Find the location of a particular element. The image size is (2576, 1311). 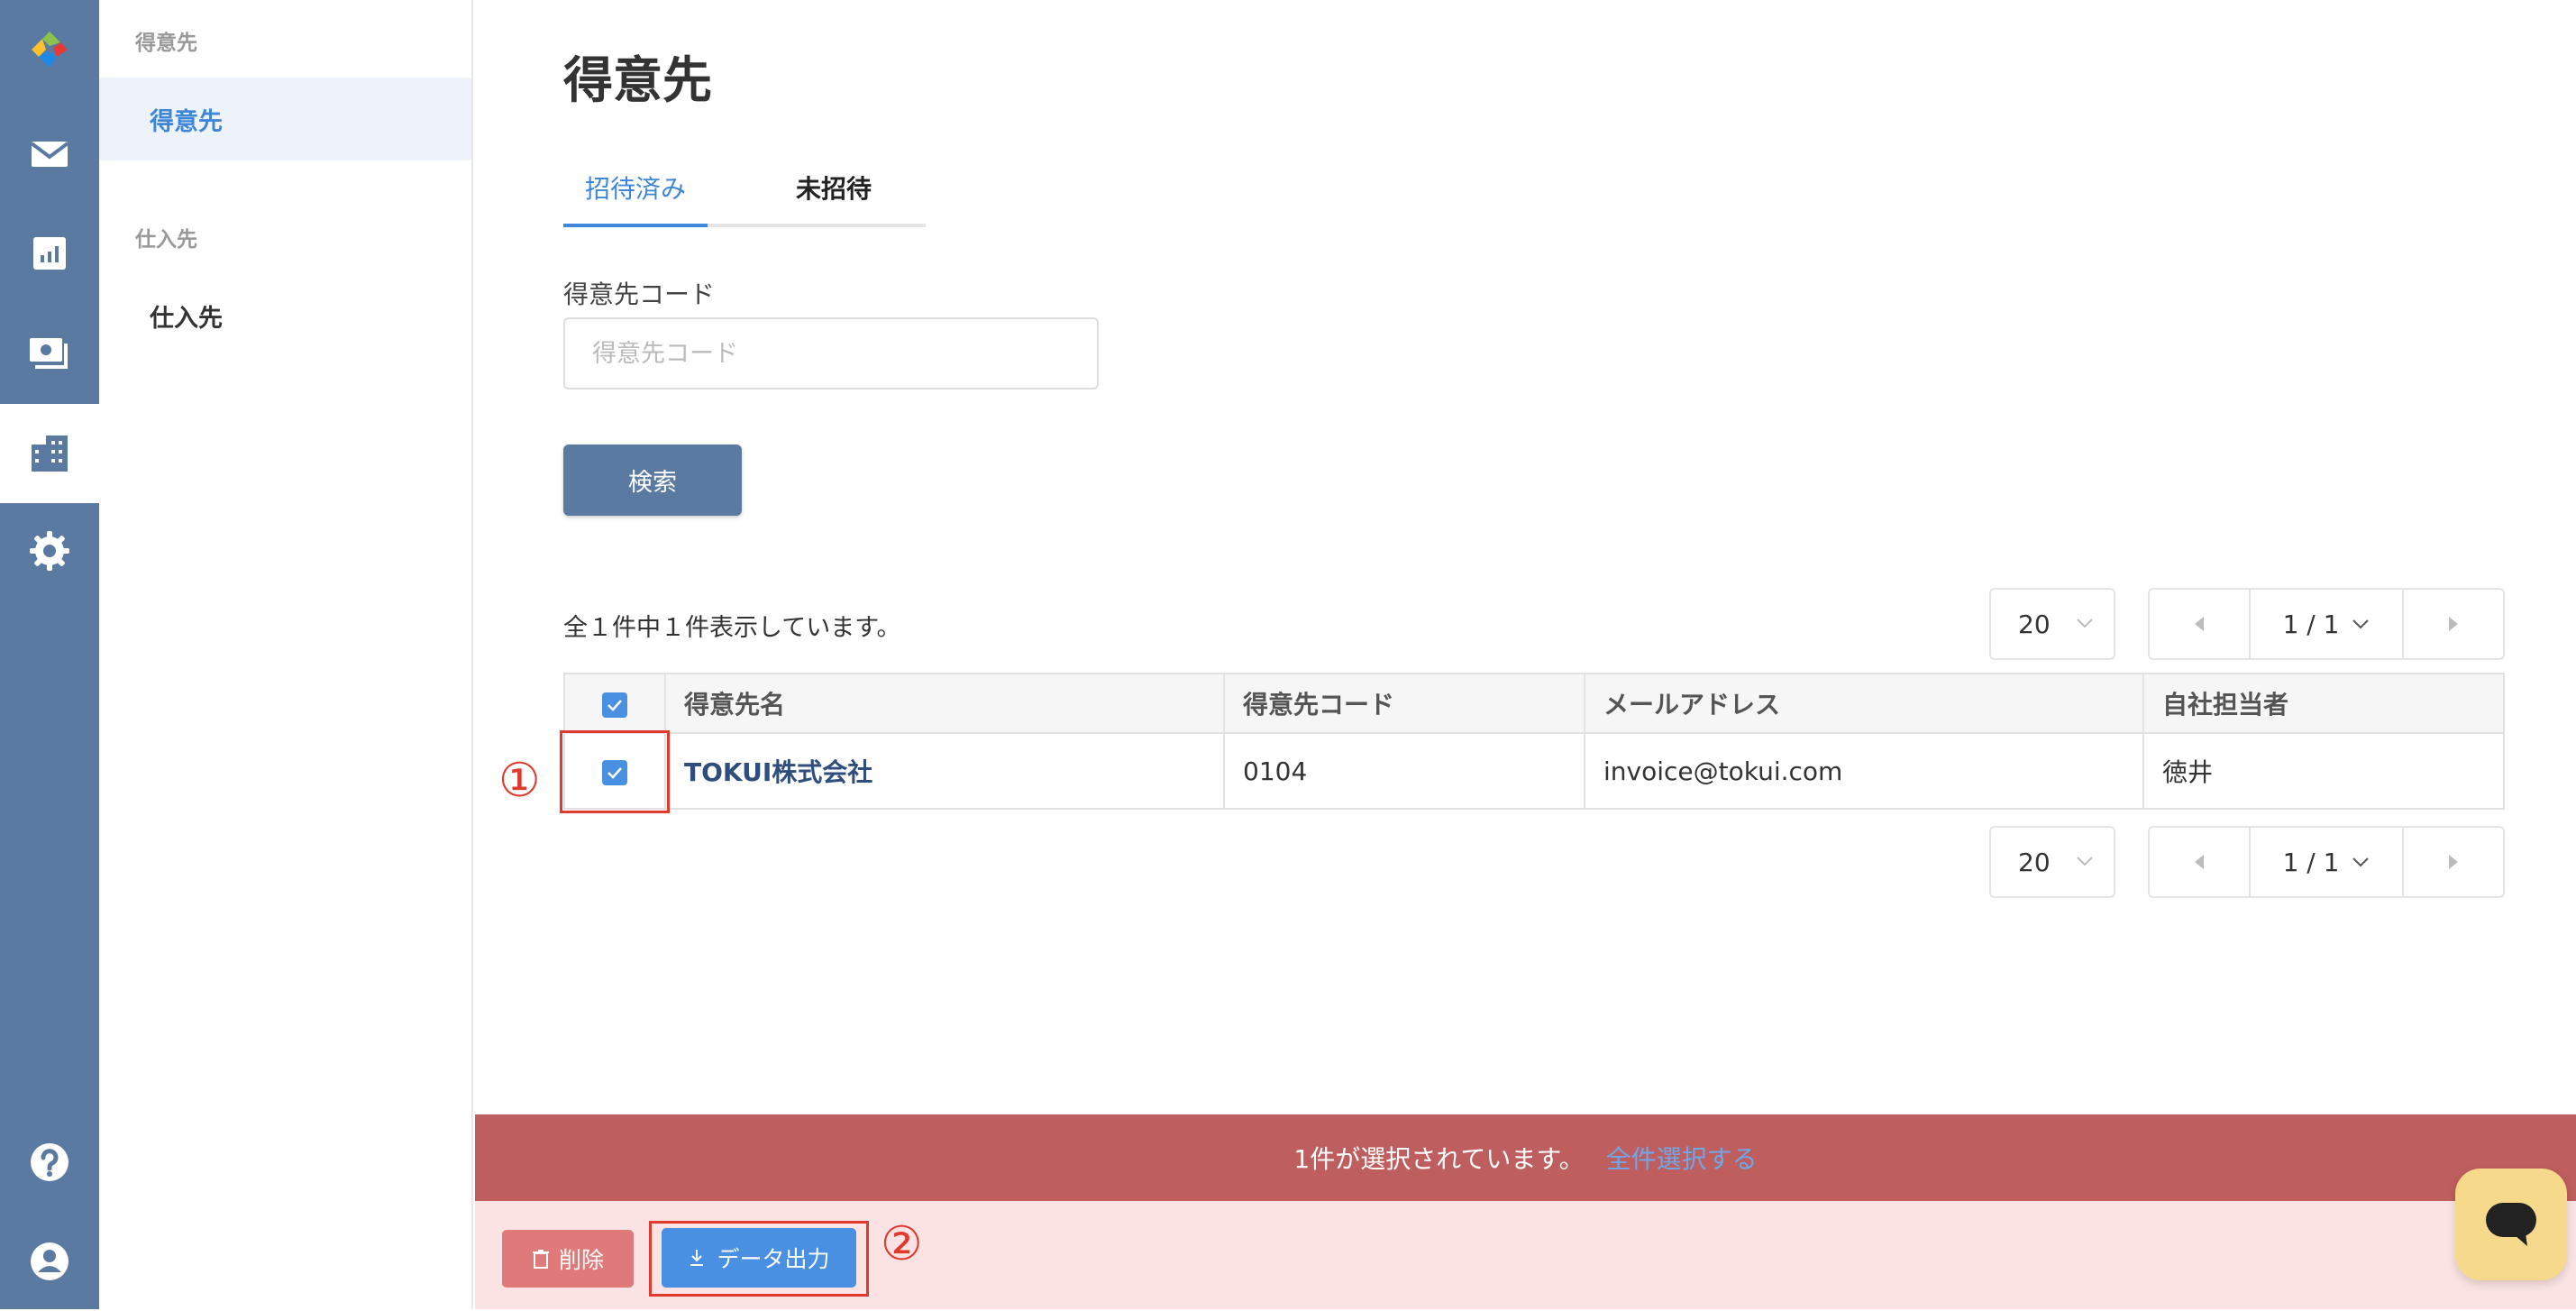

table-header-row: 得意先名 得意先コード メールアドレス 自社担当者 is located at coordinates (1534, 703).